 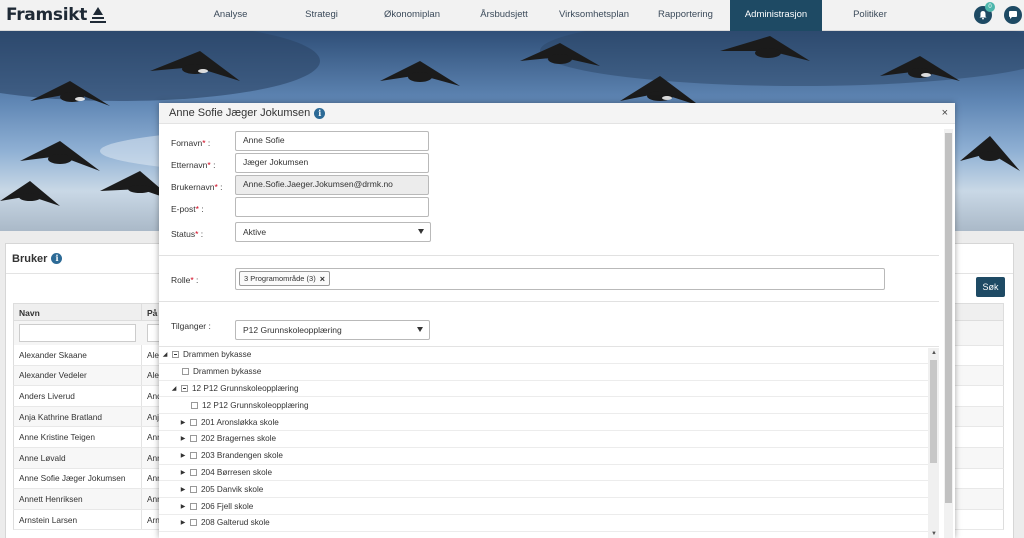 I want to click on notification-count-badge: 0, so click(x=990, y=7).